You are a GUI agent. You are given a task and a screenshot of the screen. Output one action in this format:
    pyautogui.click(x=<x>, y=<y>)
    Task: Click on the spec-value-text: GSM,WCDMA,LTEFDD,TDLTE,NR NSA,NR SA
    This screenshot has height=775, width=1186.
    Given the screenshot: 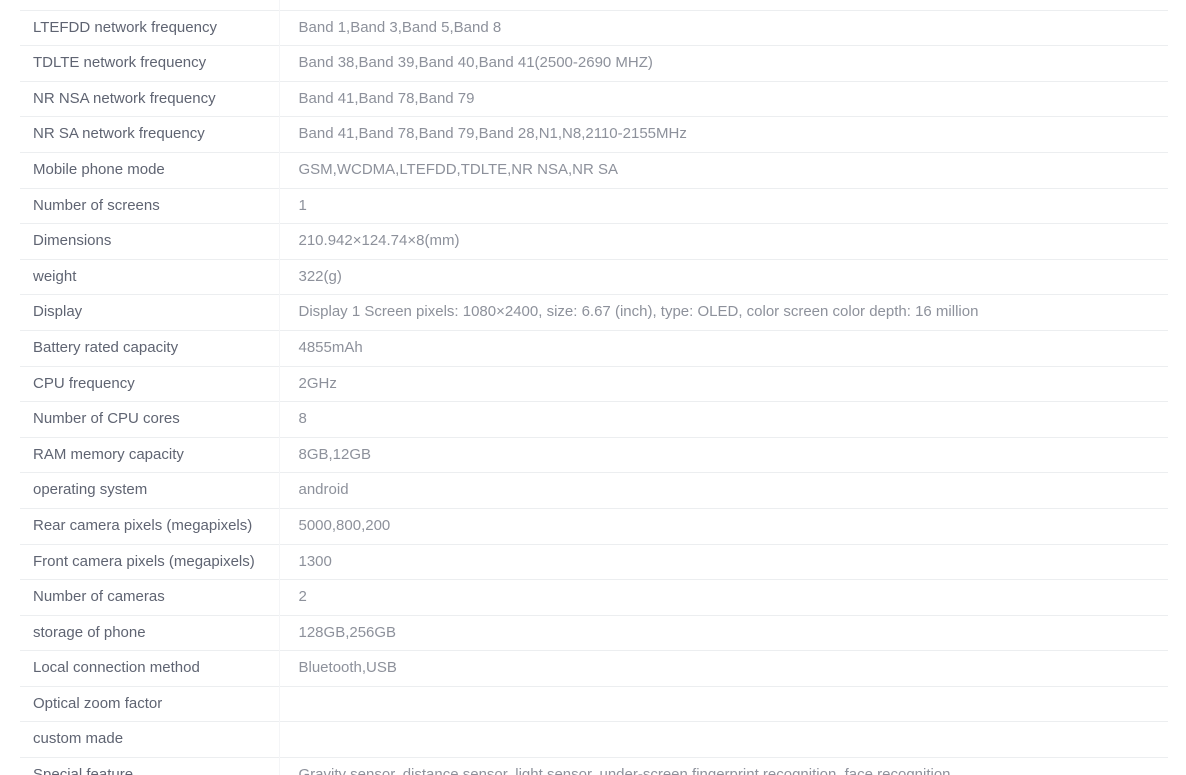 What is the action you would take?
    pyautogui.click(x=458, y=169)
    